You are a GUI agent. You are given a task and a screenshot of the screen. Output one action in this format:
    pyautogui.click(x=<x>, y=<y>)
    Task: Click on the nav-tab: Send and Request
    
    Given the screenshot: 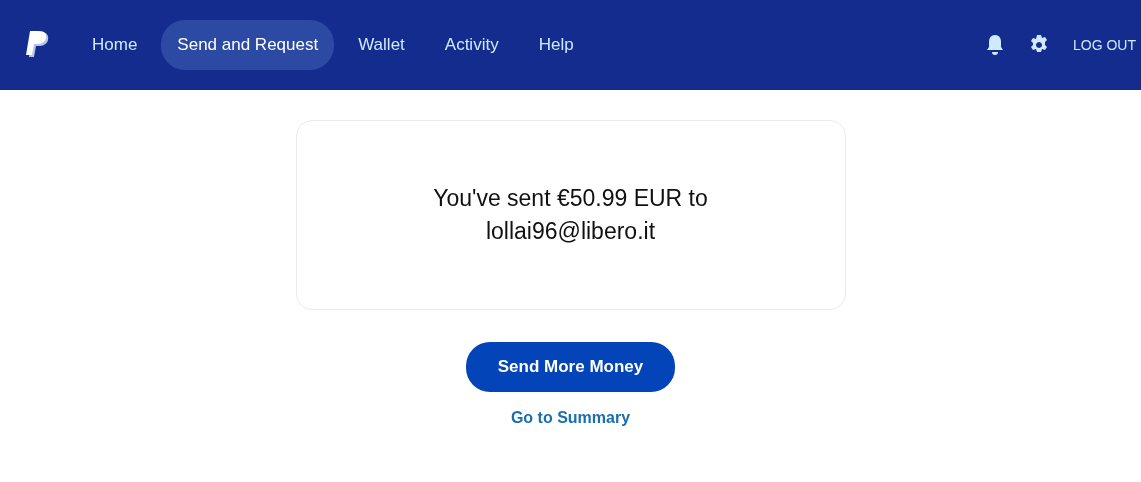 What is the action you would take?
    pyautogui.click(x=248, y=45)
    